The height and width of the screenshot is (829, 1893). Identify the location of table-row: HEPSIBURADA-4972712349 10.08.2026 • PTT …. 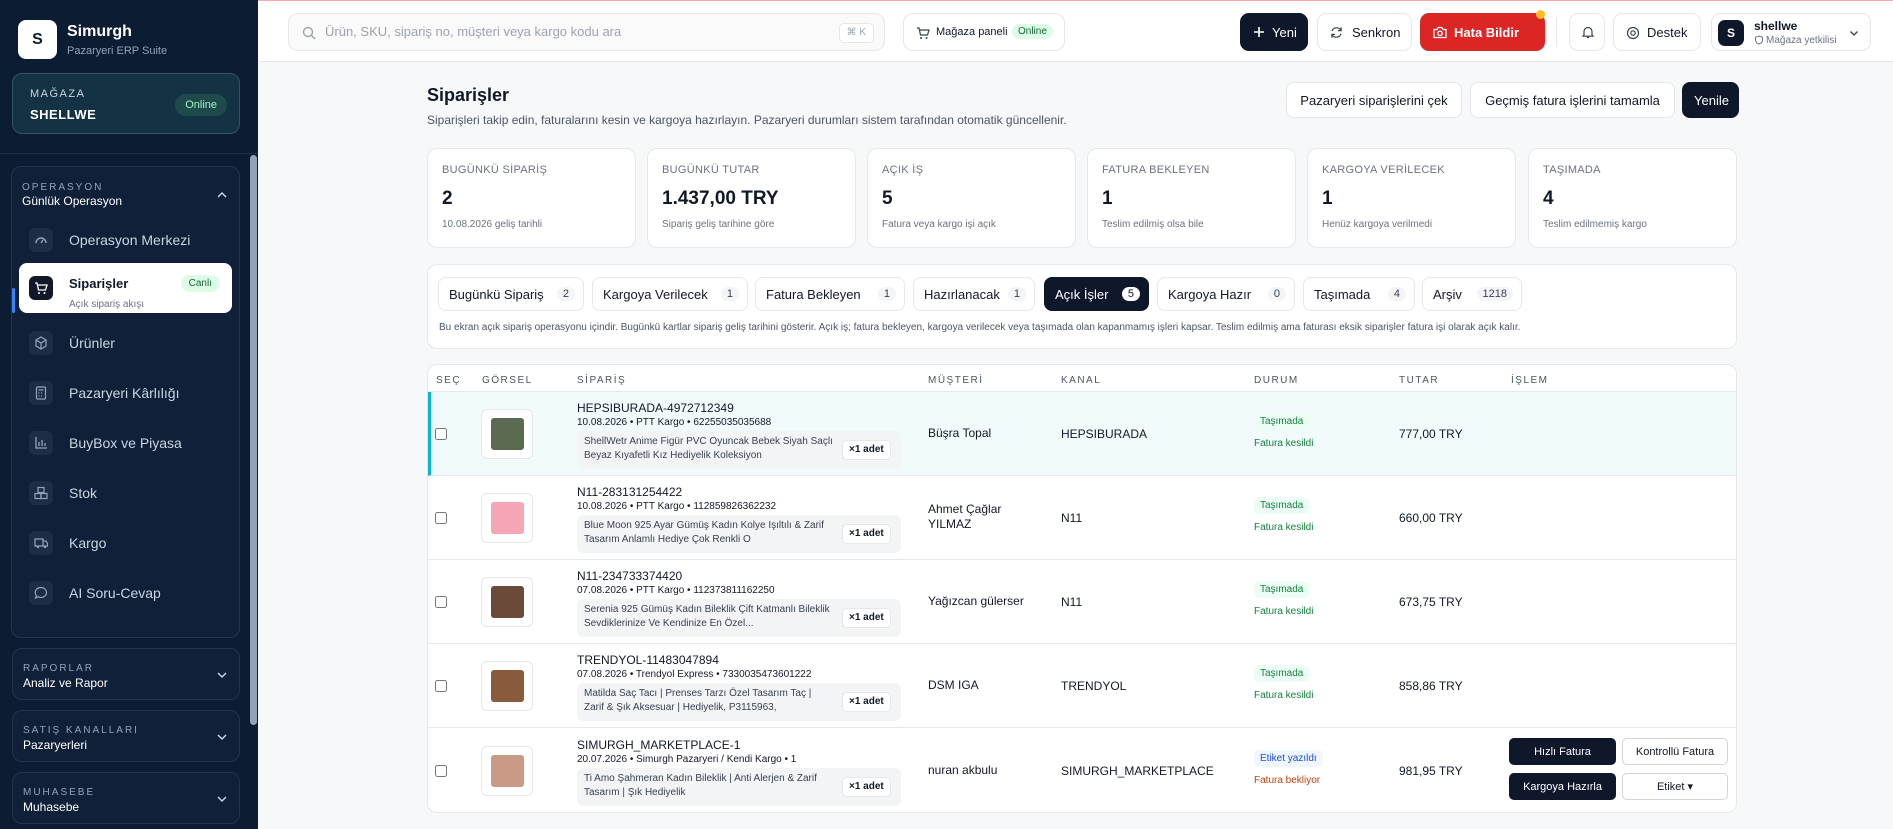
(1082, 434).